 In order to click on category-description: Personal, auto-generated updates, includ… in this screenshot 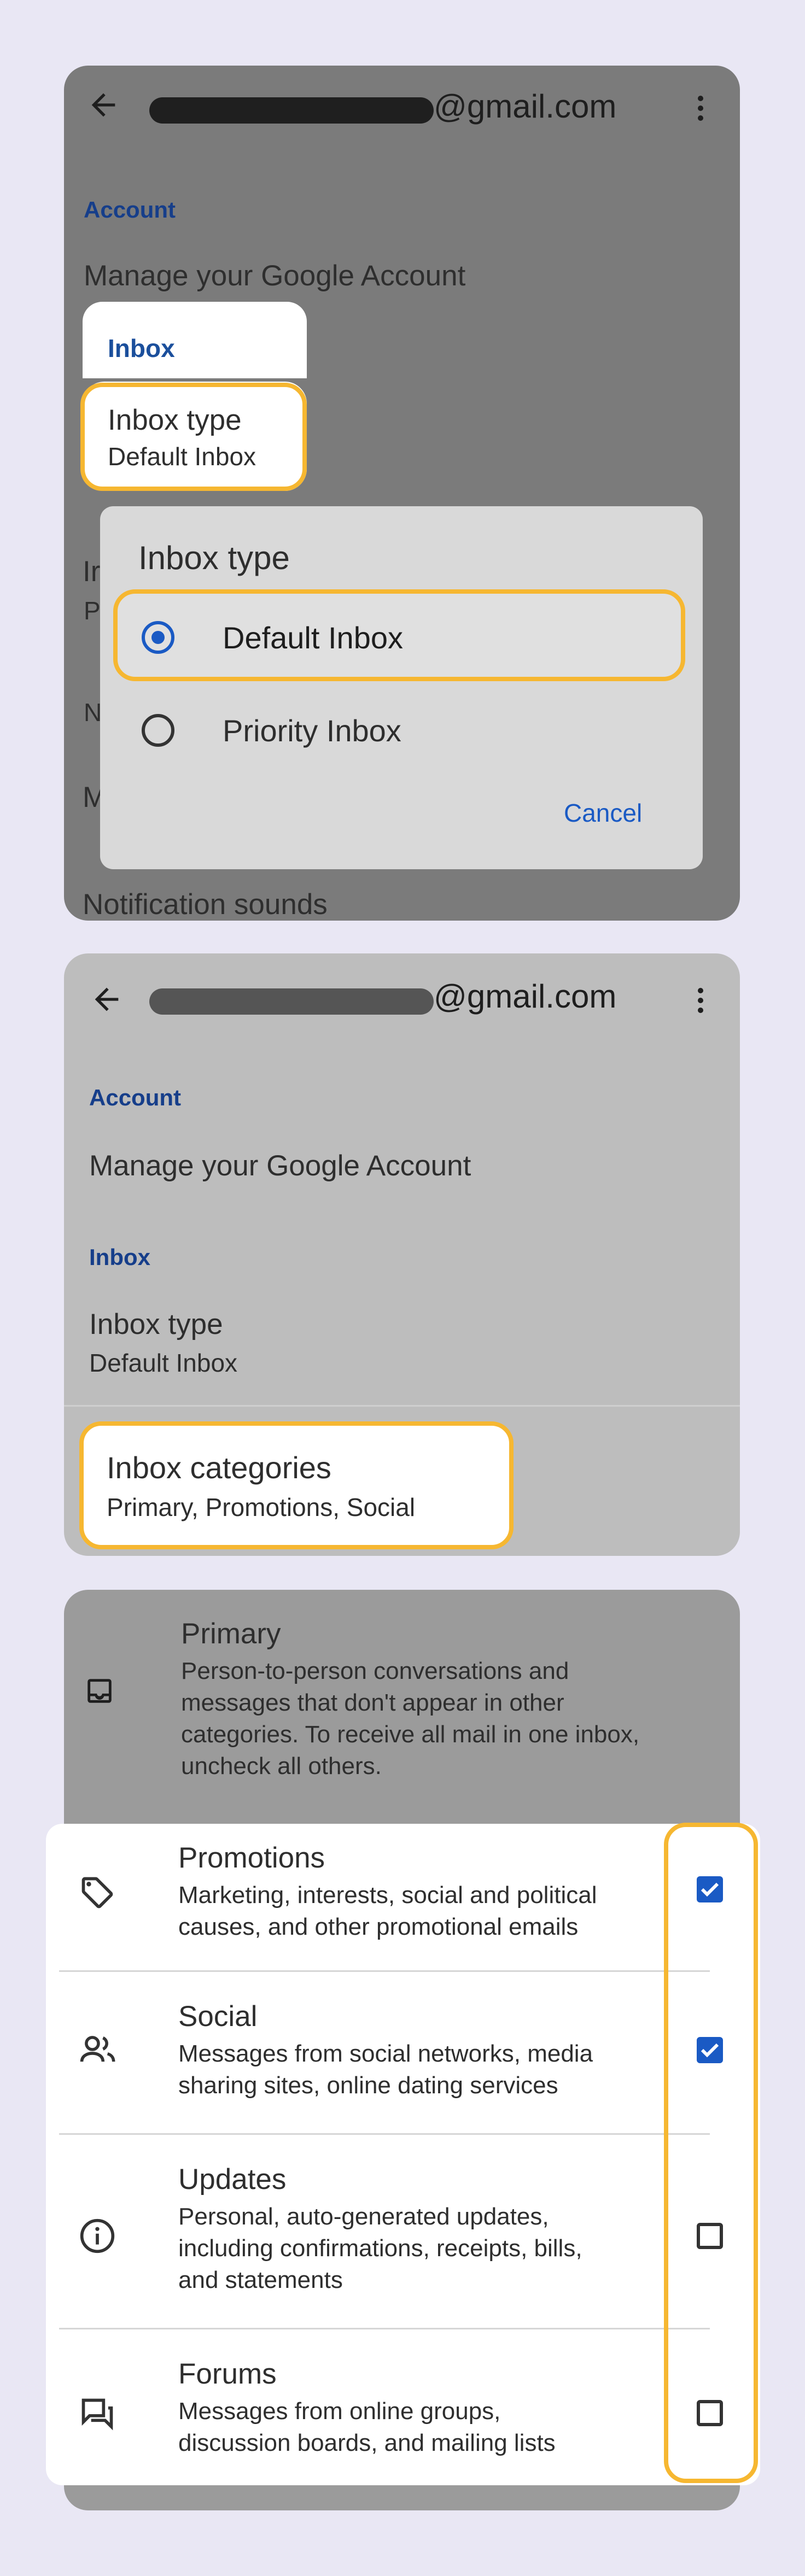, I will do `click(380, 2248)`.